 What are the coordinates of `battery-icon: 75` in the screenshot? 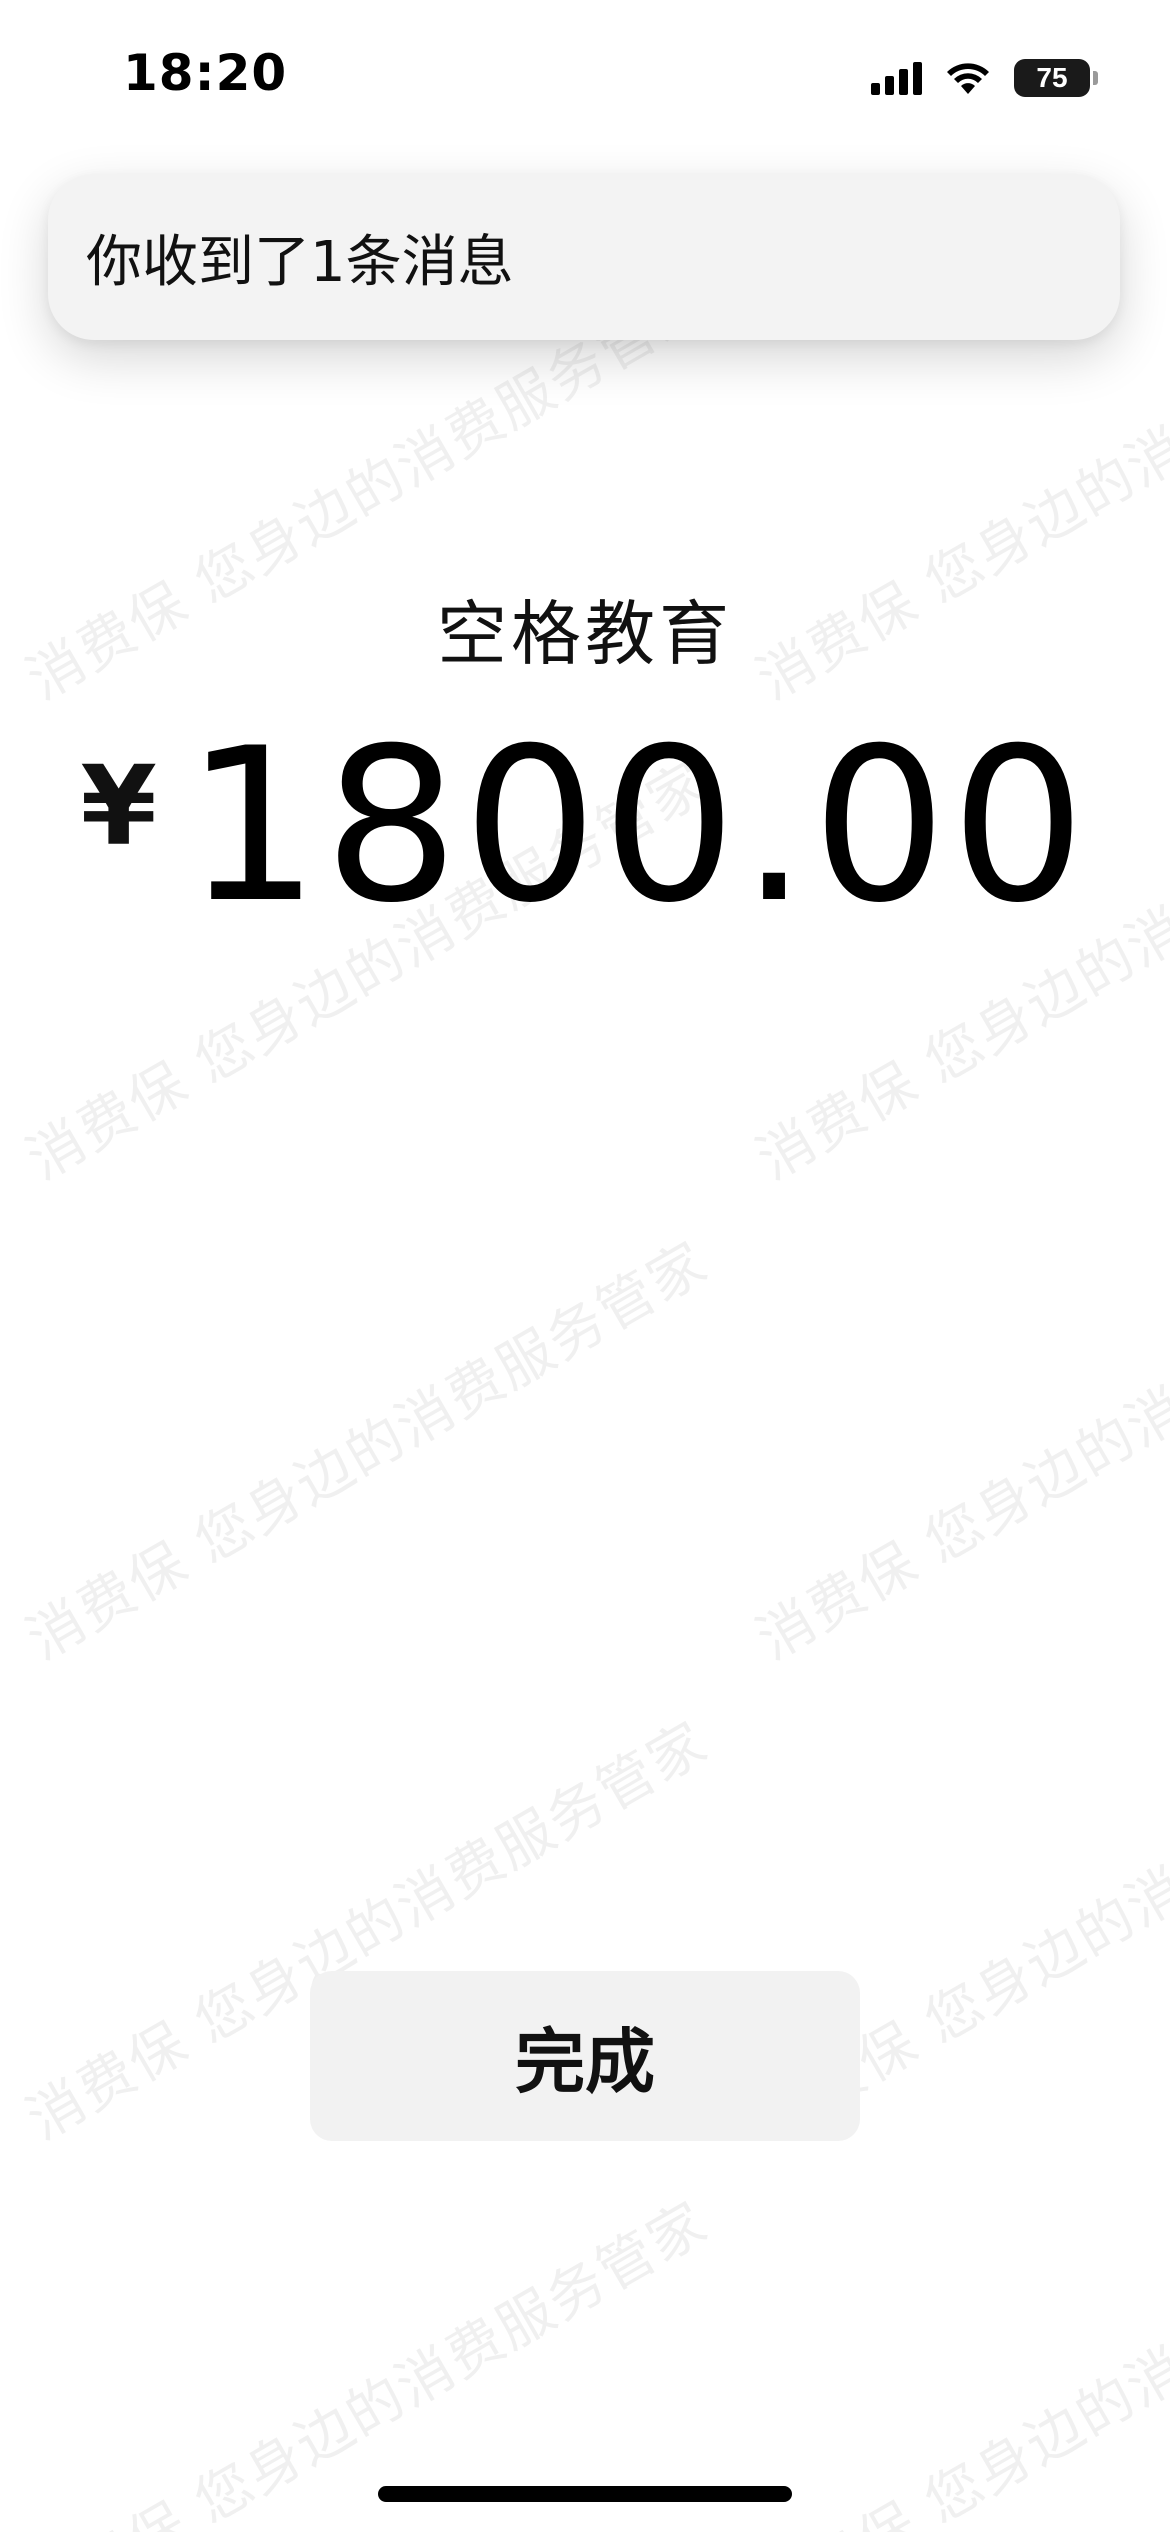 It's located at (1056, 78).